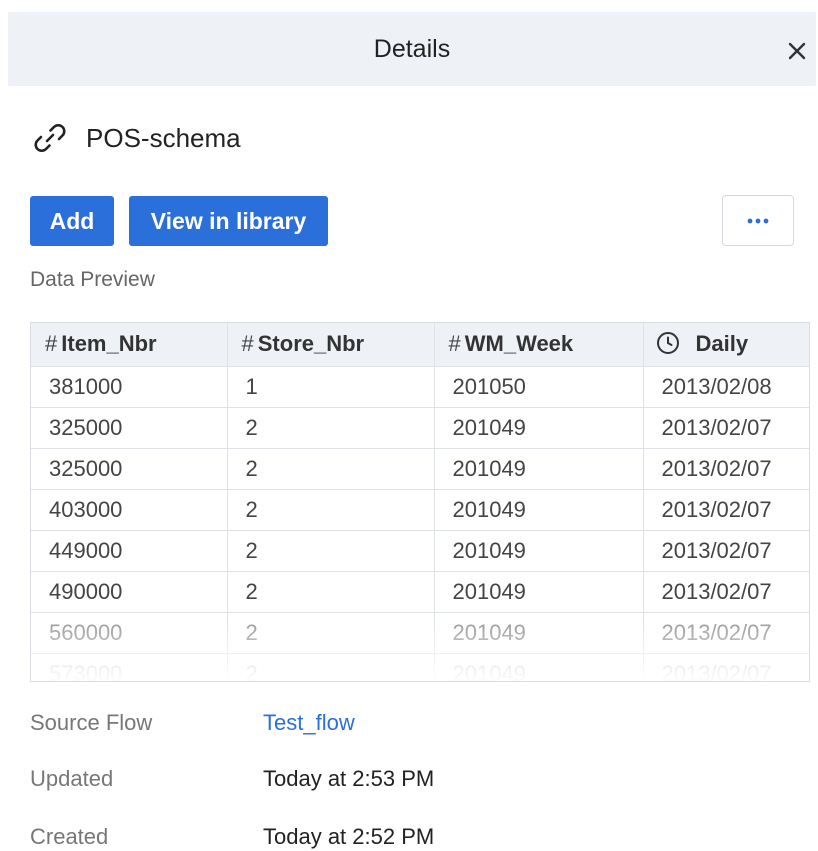  Describe the element at coordinates (109, 344) in the screenshot. I see `column-name: Item_Nbr` at that location.